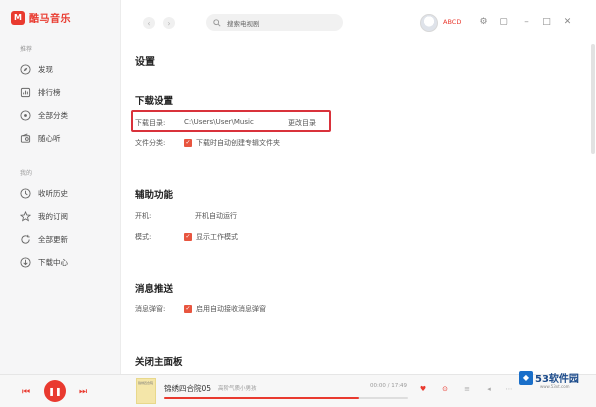 The height and width of the screenshot is (407, 596). What do you see at coordinates (25, 115) in the screenshot?
I see `grid-icon` at bounding box center [25, 115].